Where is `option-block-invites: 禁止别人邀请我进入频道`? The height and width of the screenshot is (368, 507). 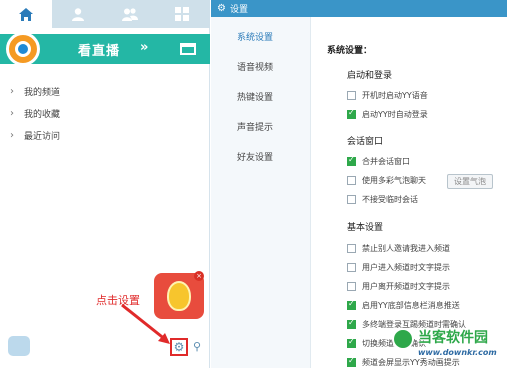
option-block-invites: 禁止别人邀请我进入频道 is located at coordinates (398, 248).